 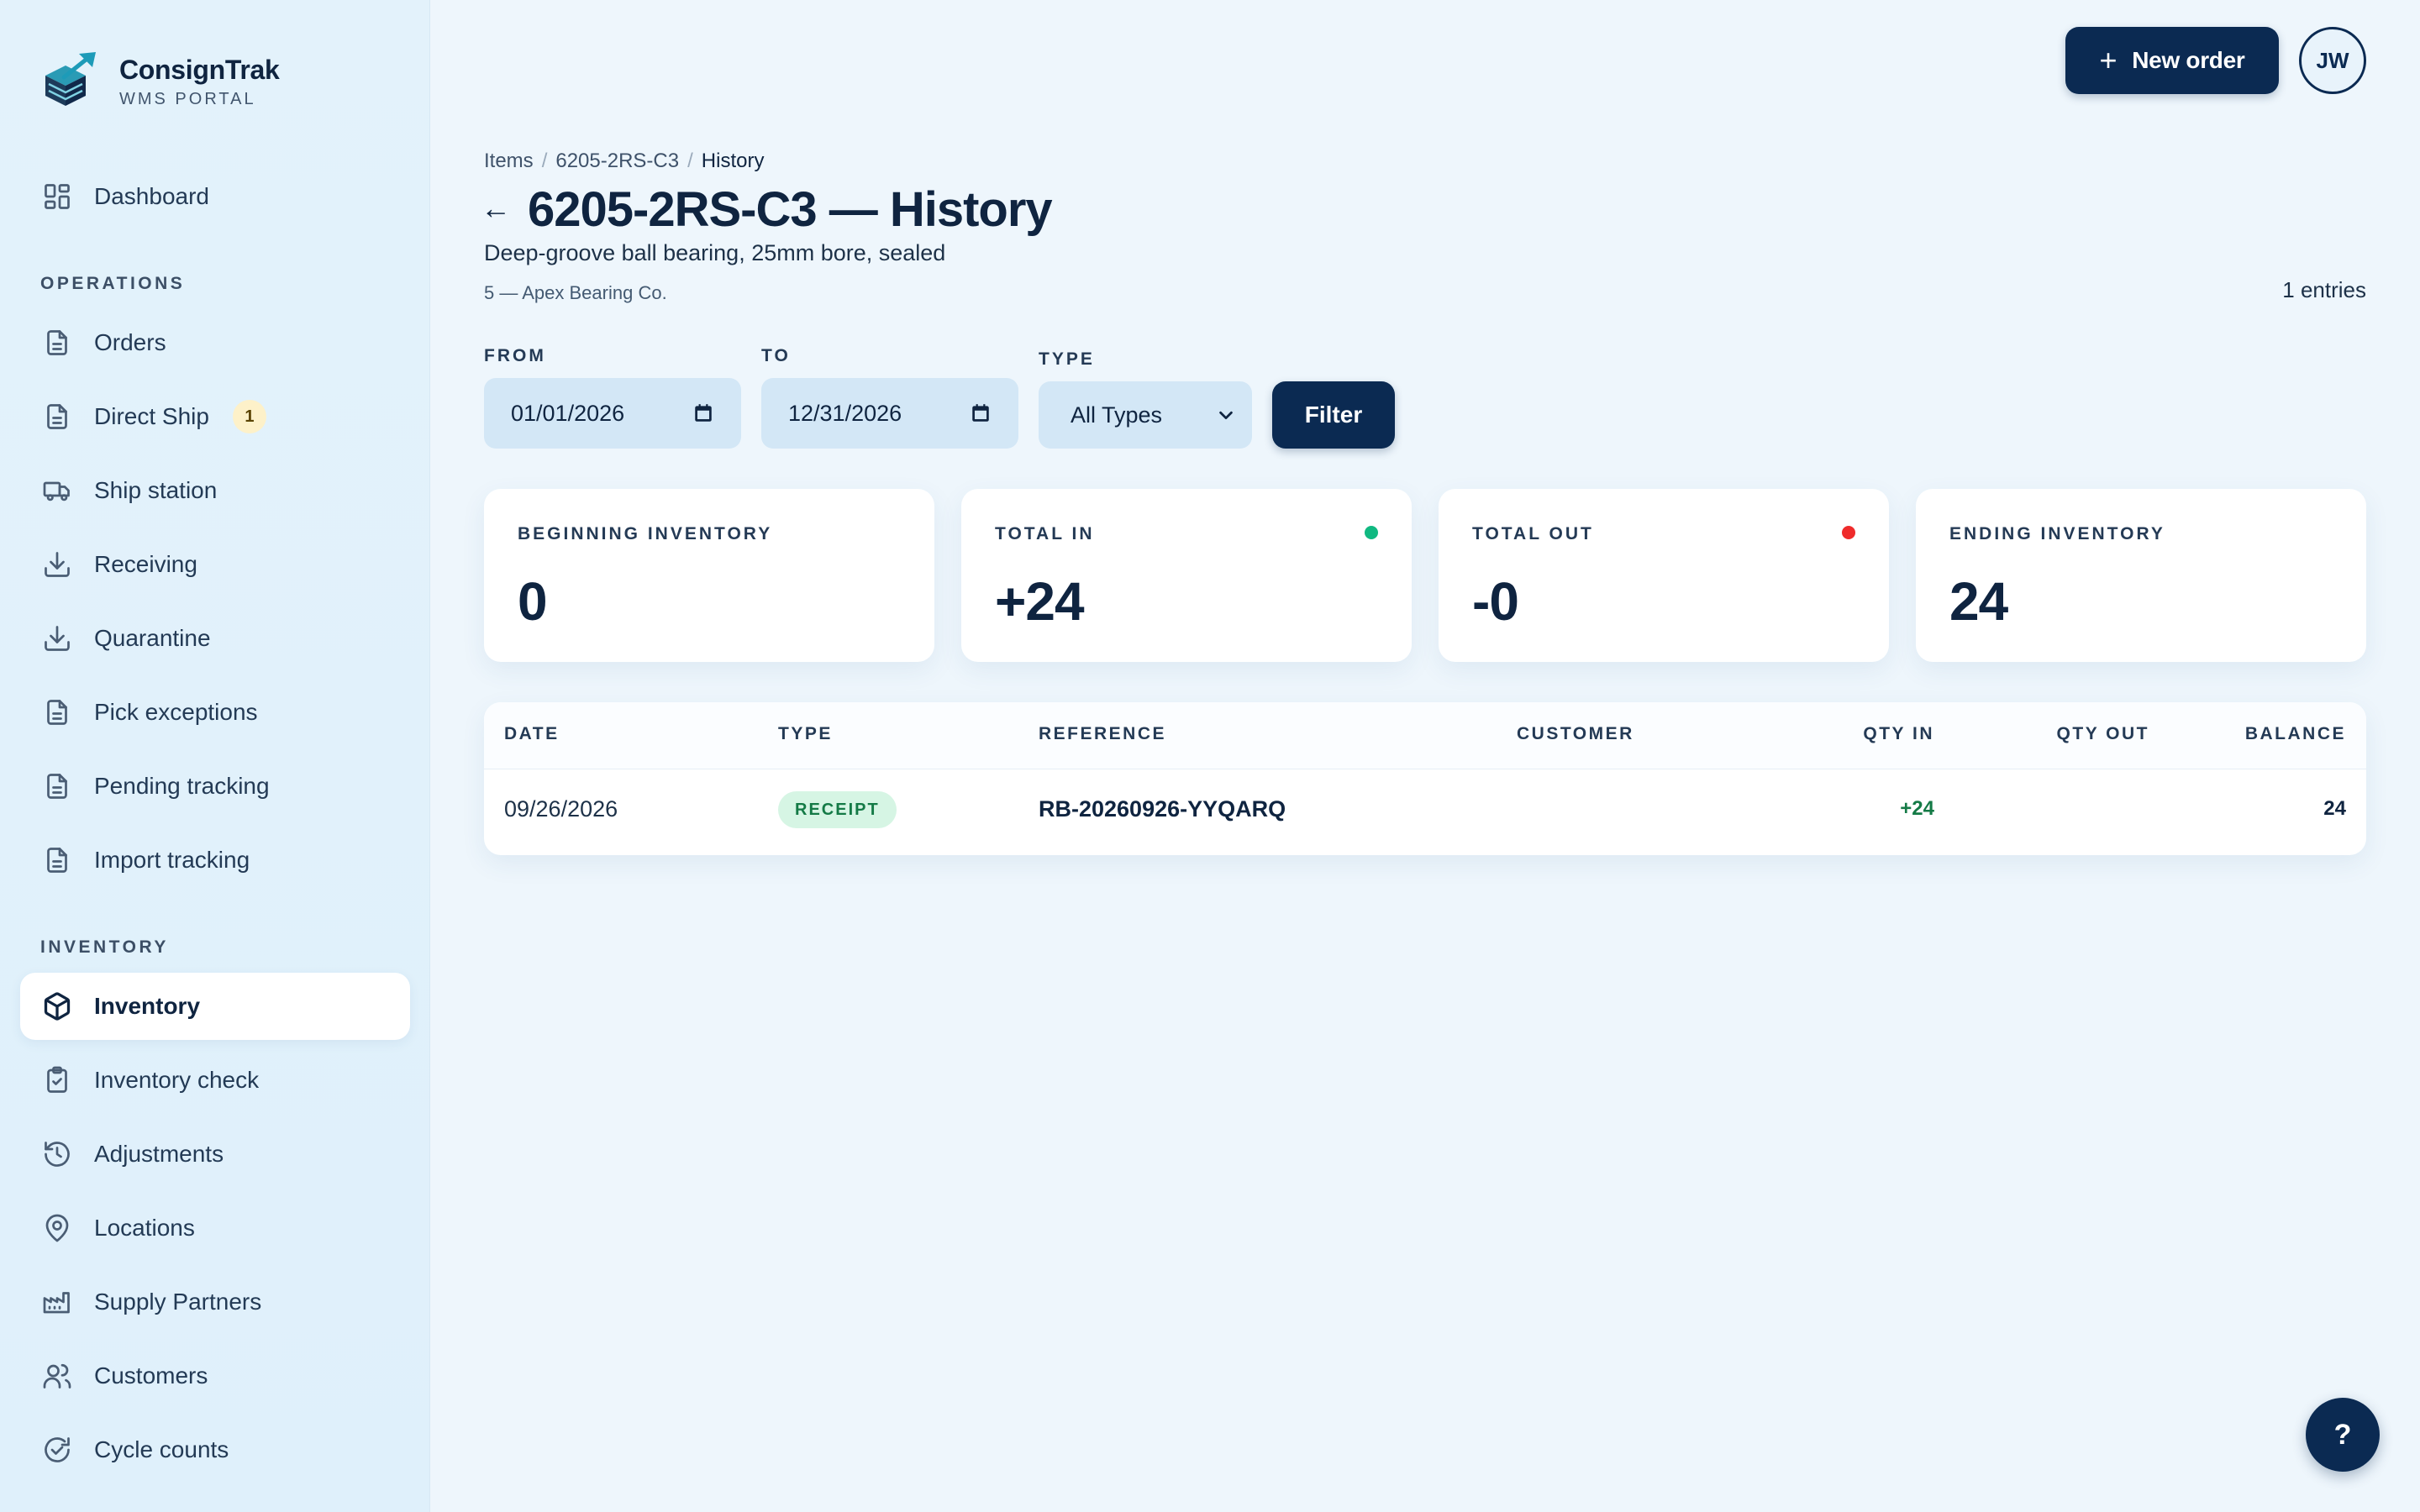 I want to click on breadcrumb-current: History, so click(x=733, y=161).